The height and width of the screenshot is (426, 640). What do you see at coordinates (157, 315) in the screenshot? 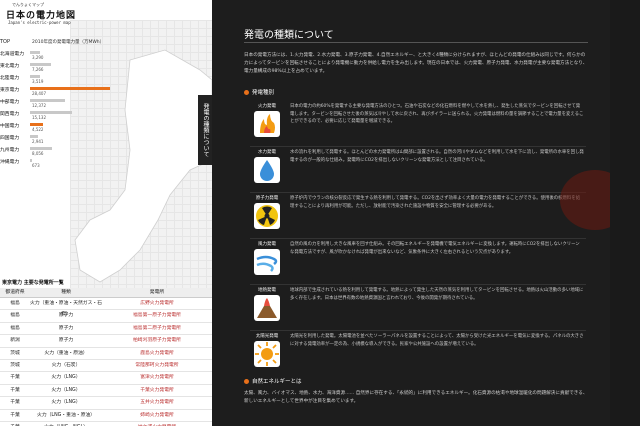
I see `cell-plant: 福島第一原子力発電所` at bounding box center [157, 315].